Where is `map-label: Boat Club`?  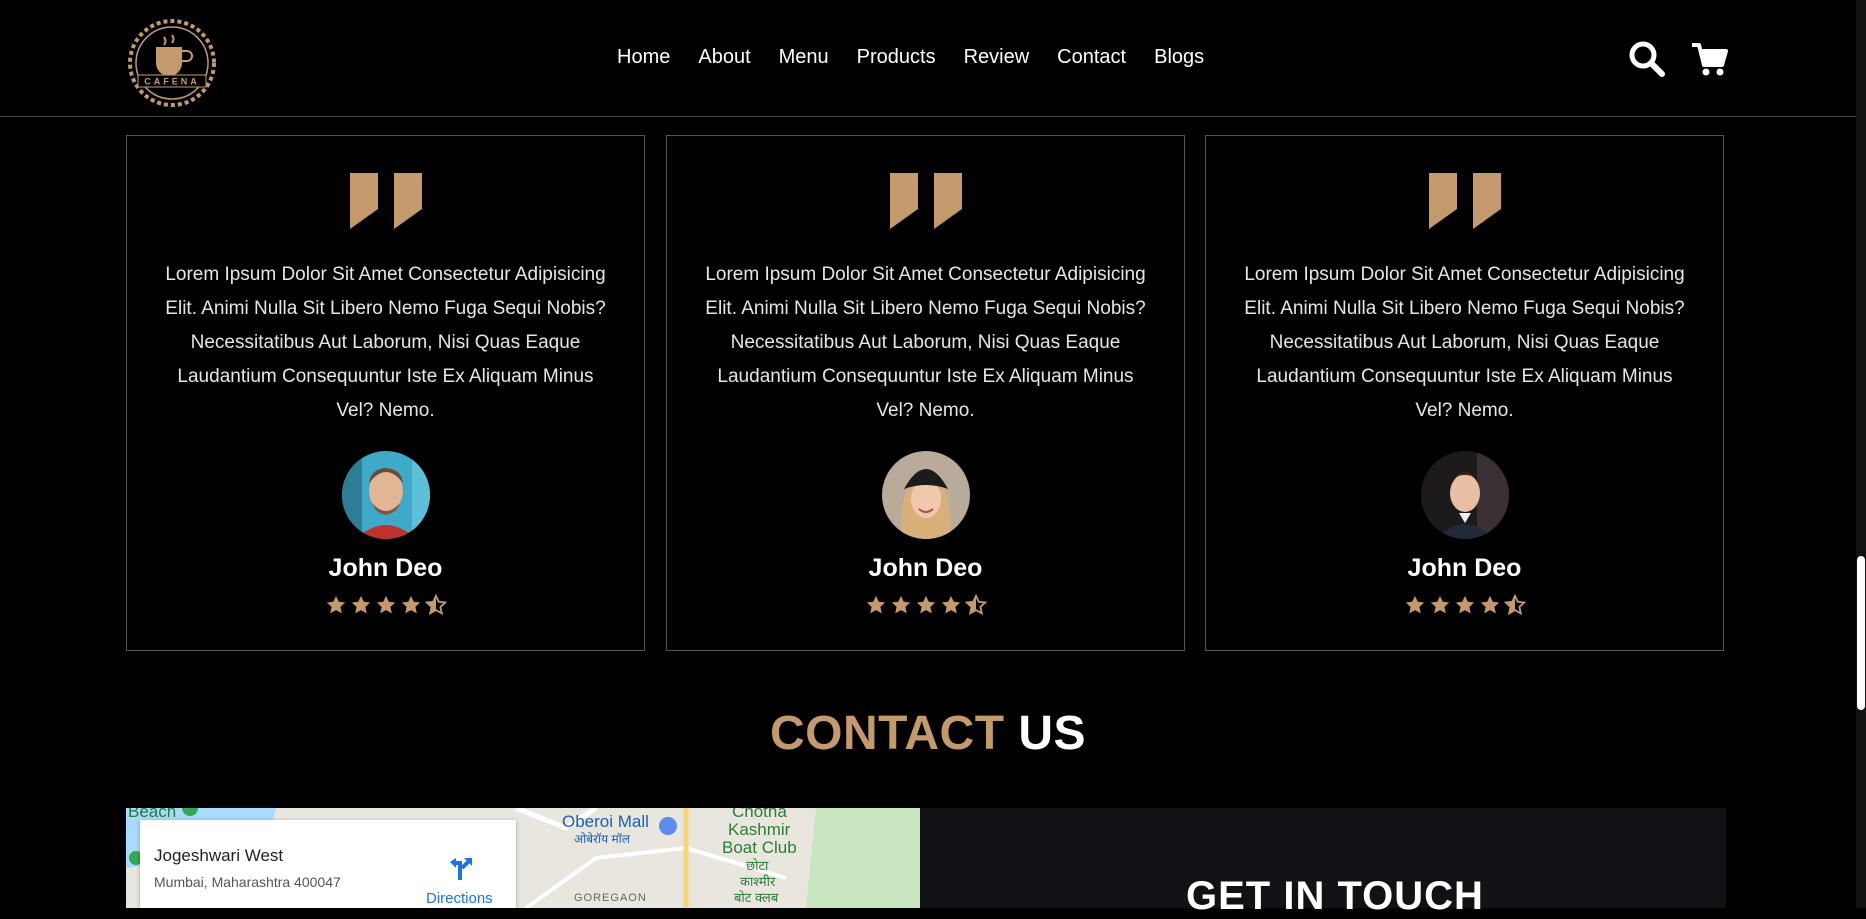
map-label: Boat Club is located at coordinates (759, 847).